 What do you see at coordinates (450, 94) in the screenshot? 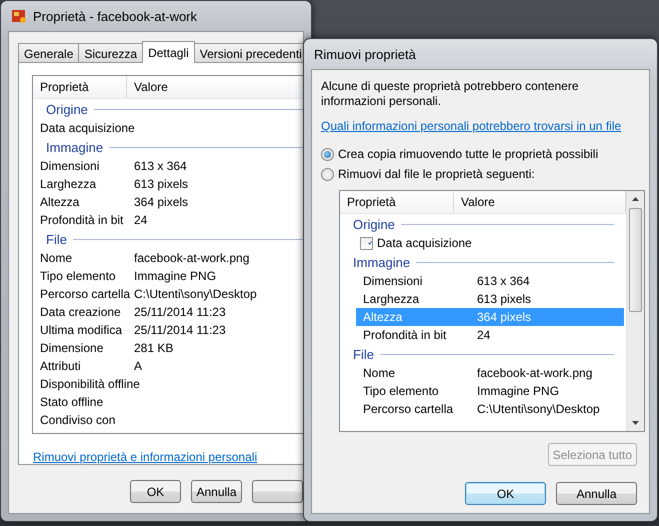
I see `description-text: Alcune di queste proprietà potrebbero contenere informazioni personali.` at bounding box center [450, 94].